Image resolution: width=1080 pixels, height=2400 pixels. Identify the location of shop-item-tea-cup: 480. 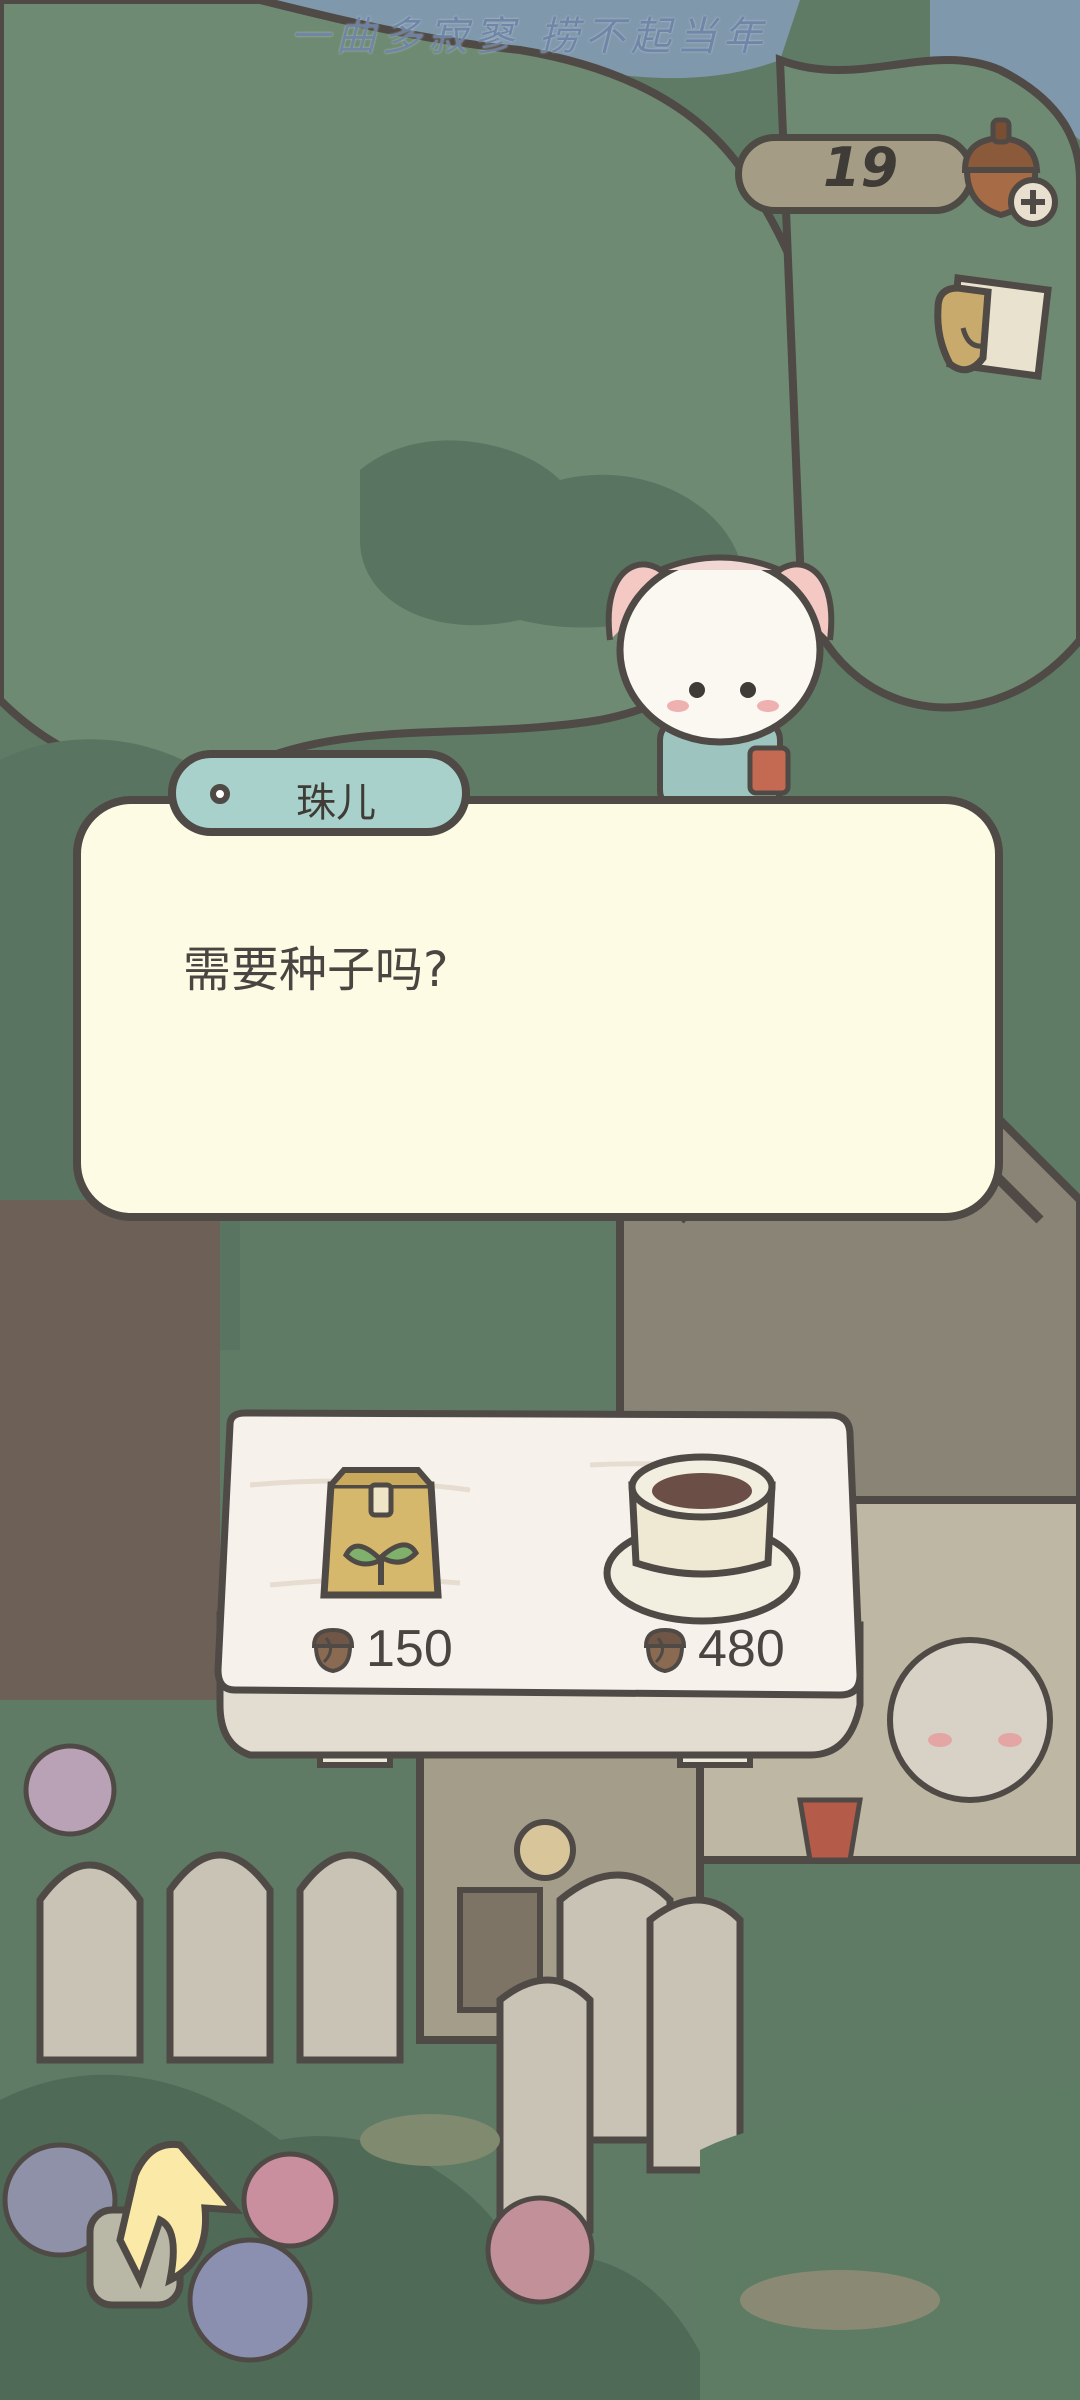
(712, 1545).